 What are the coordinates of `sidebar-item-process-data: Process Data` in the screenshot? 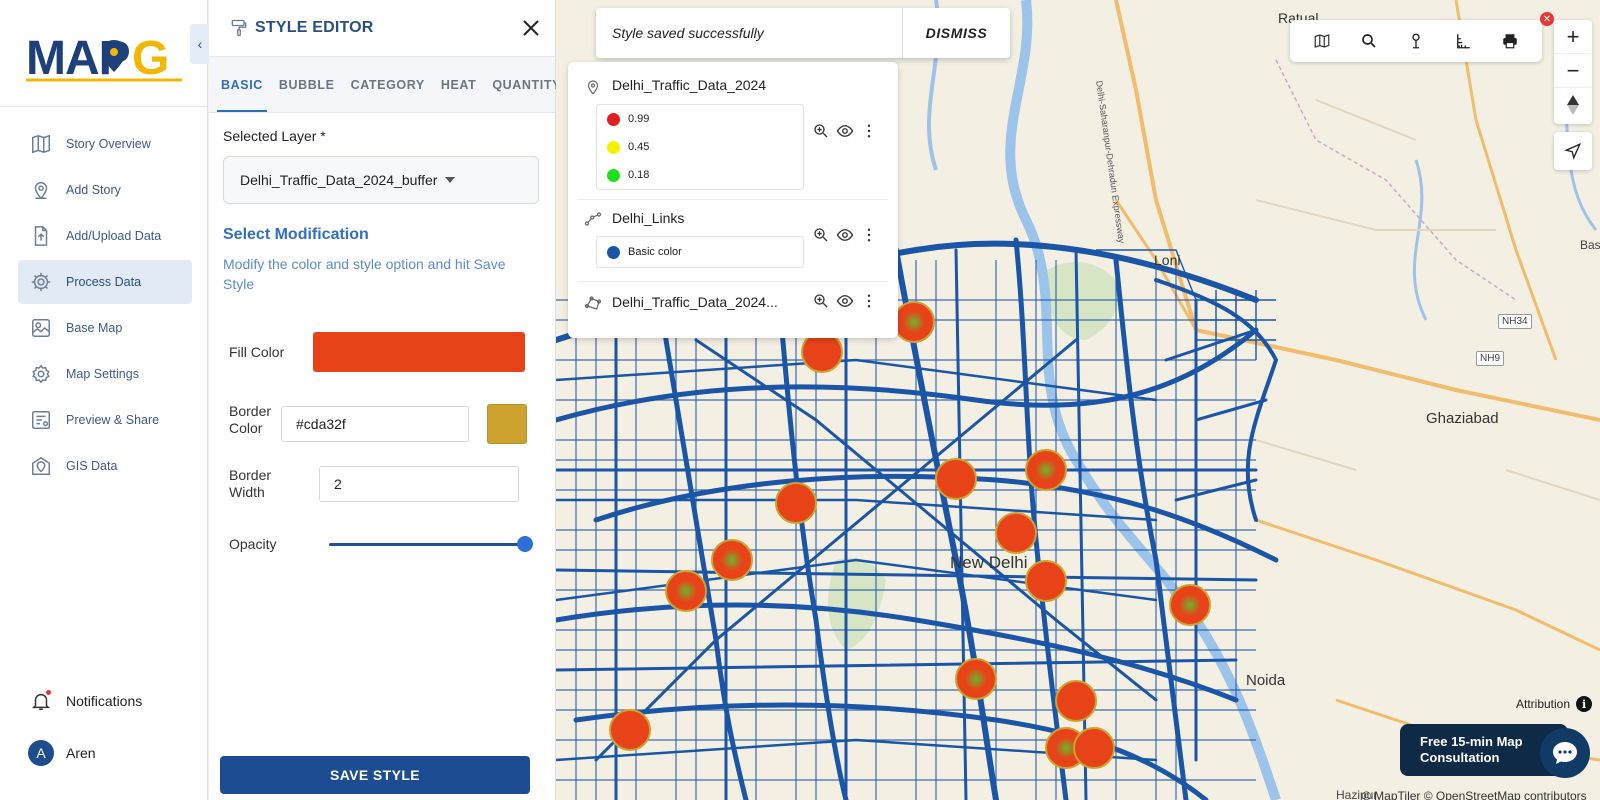 It's located at (105, 282).